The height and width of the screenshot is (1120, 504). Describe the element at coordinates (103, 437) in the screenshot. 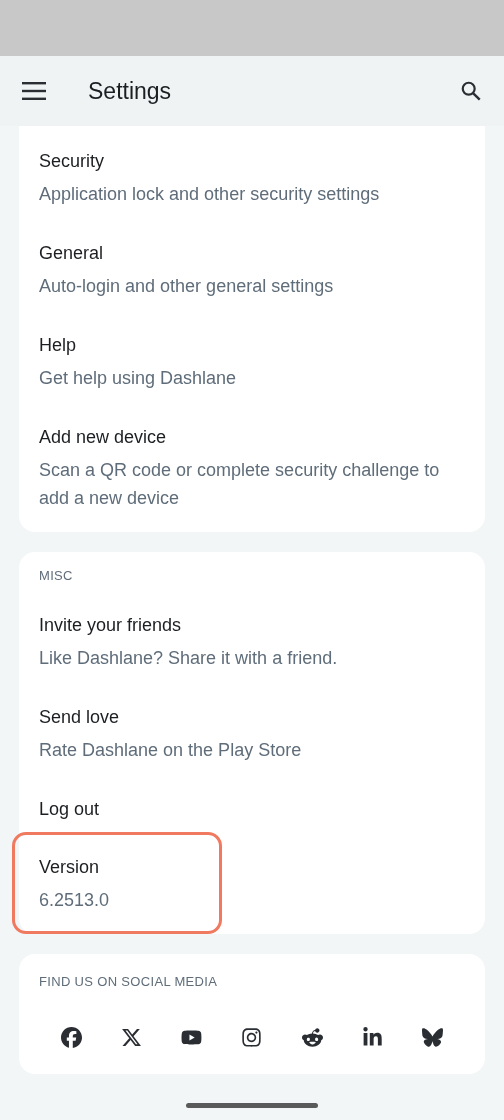

I see `item-title: Add new device` at that location.